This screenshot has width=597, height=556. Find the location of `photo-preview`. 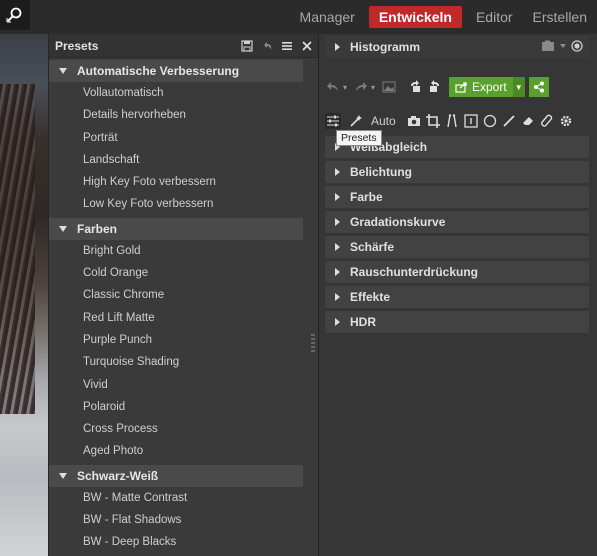

photo-preview is located at coordinates (24, 295).